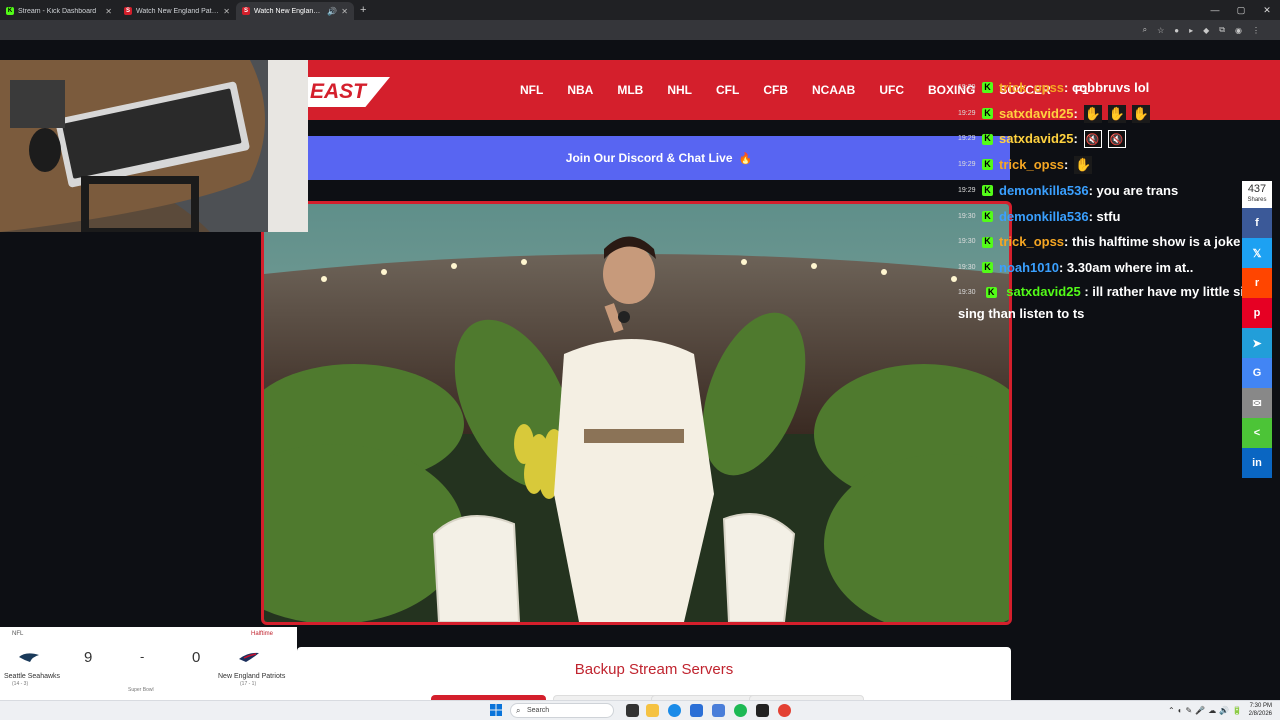 The image size is (1280, 720). Describe the element at coordinates (1126, 267) in the screenshot. I see `chat-text: : 3.30am where im at..` at that location.